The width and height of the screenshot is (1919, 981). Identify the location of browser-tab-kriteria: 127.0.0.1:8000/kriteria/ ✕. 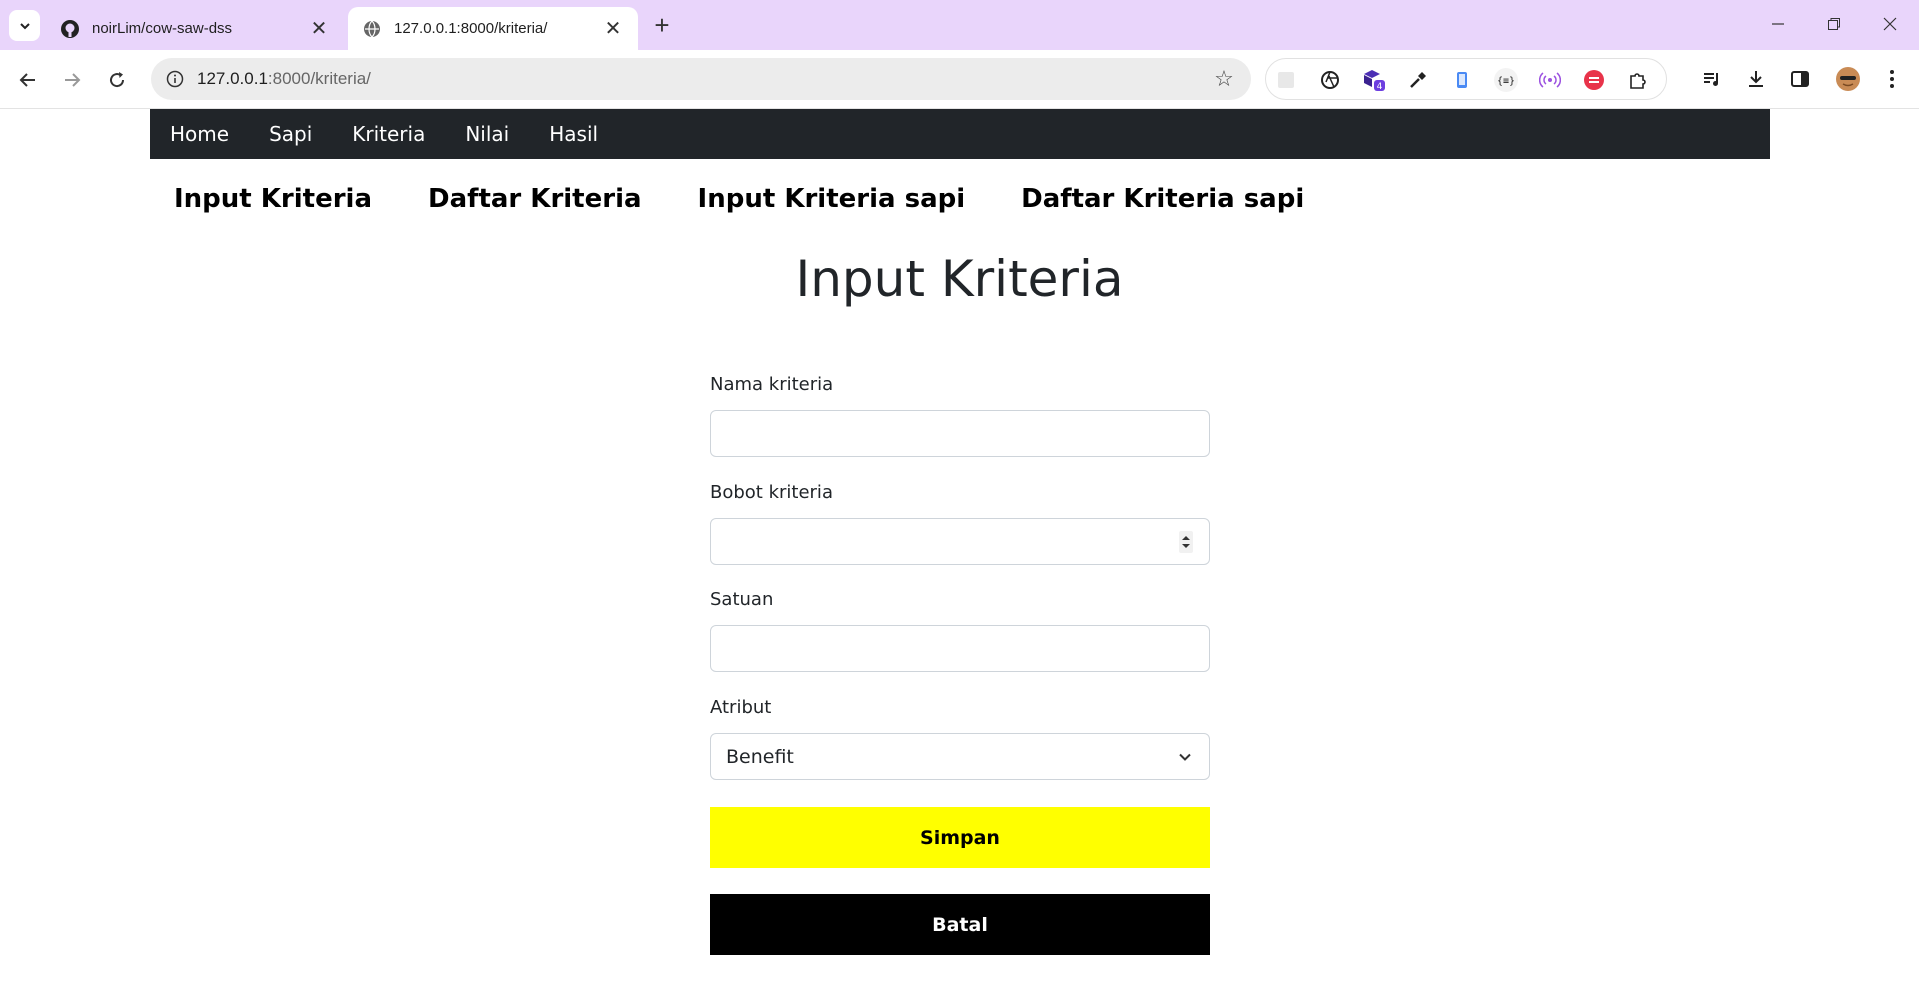
(493, 28).